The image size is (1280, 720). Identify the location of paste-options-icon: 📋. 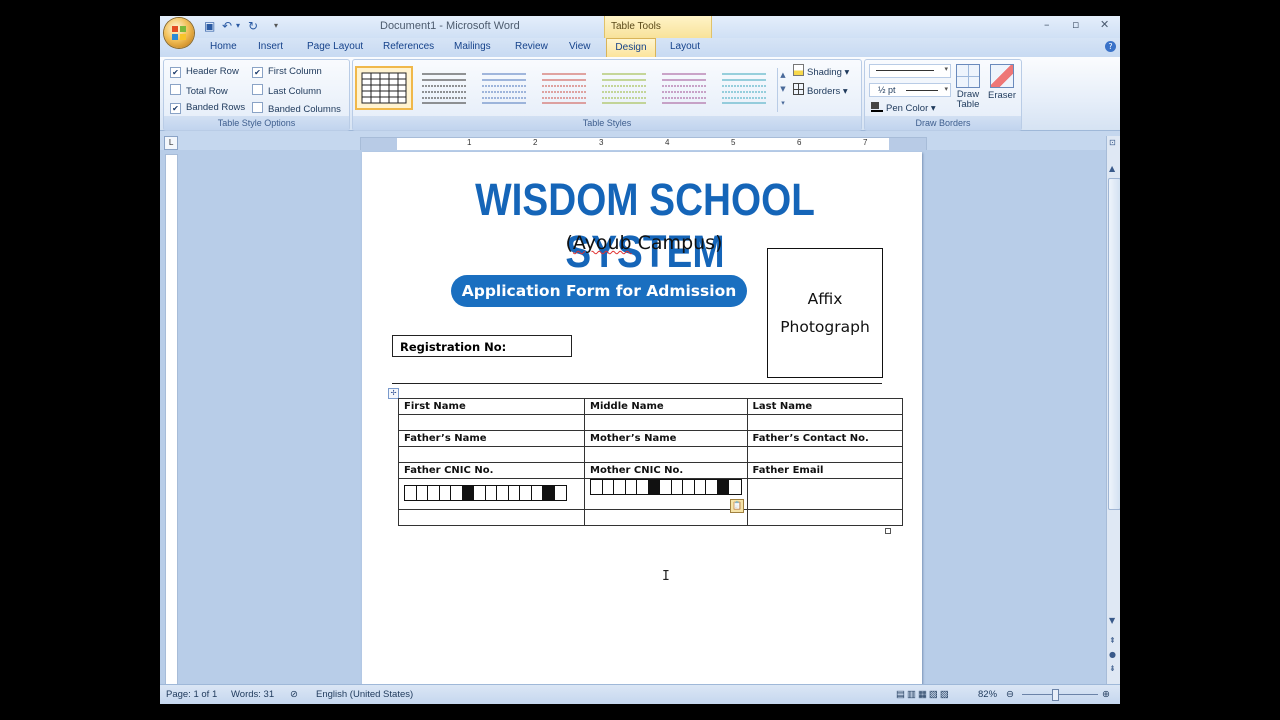
(737, 506).